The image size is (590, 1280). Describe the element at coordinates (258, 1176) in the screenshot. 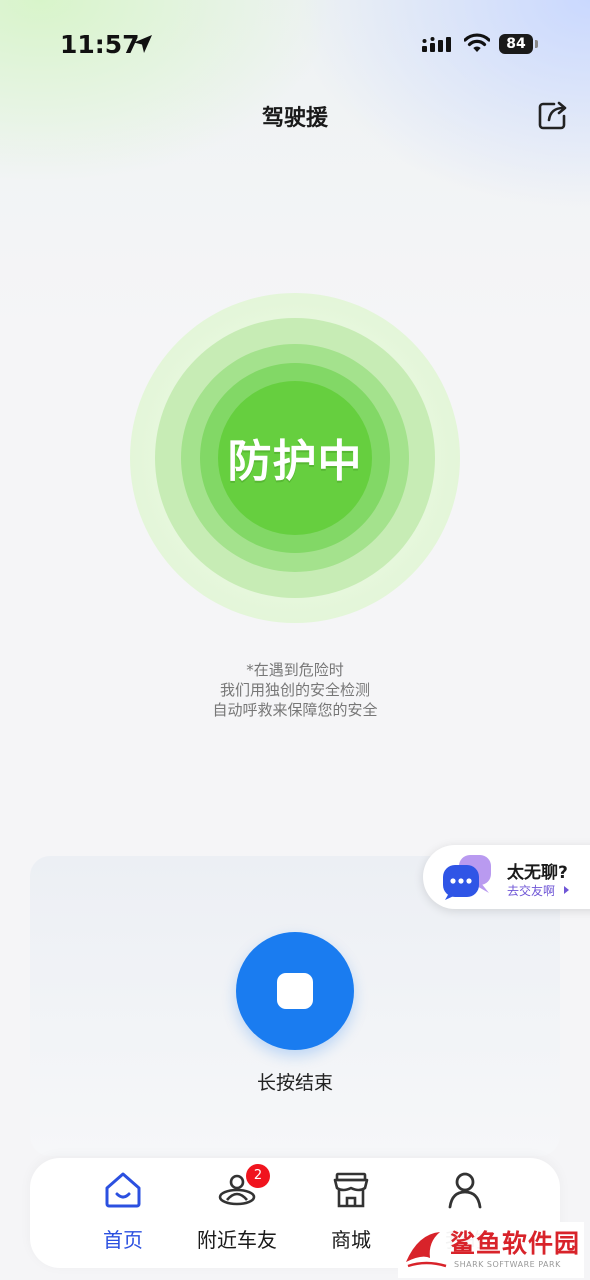

I see `notification-badge: 2` at that location.